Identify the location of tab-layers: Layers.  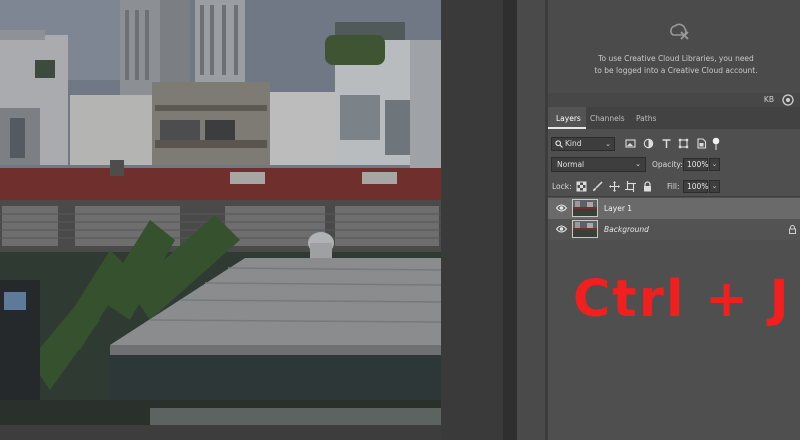
(567, 118).